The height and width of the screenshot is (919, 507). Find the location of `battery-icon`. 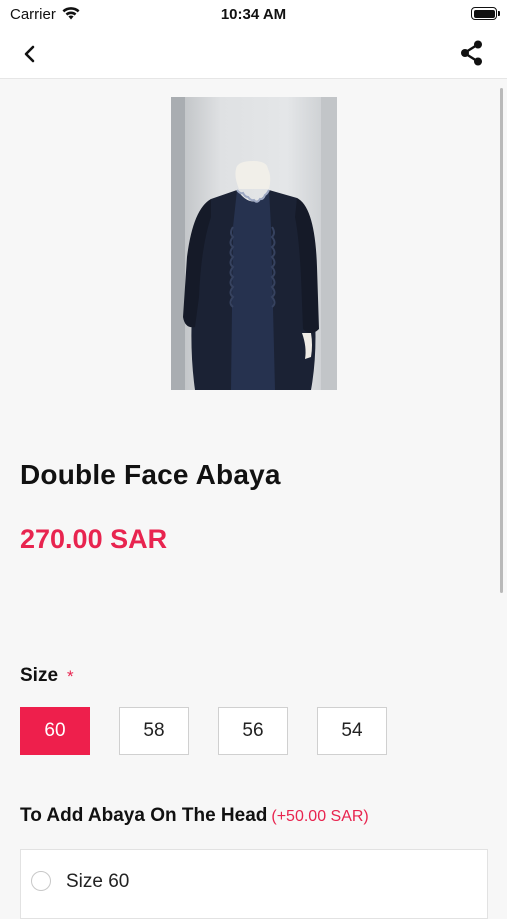

battery-icon is located at coordinates (485, 13).